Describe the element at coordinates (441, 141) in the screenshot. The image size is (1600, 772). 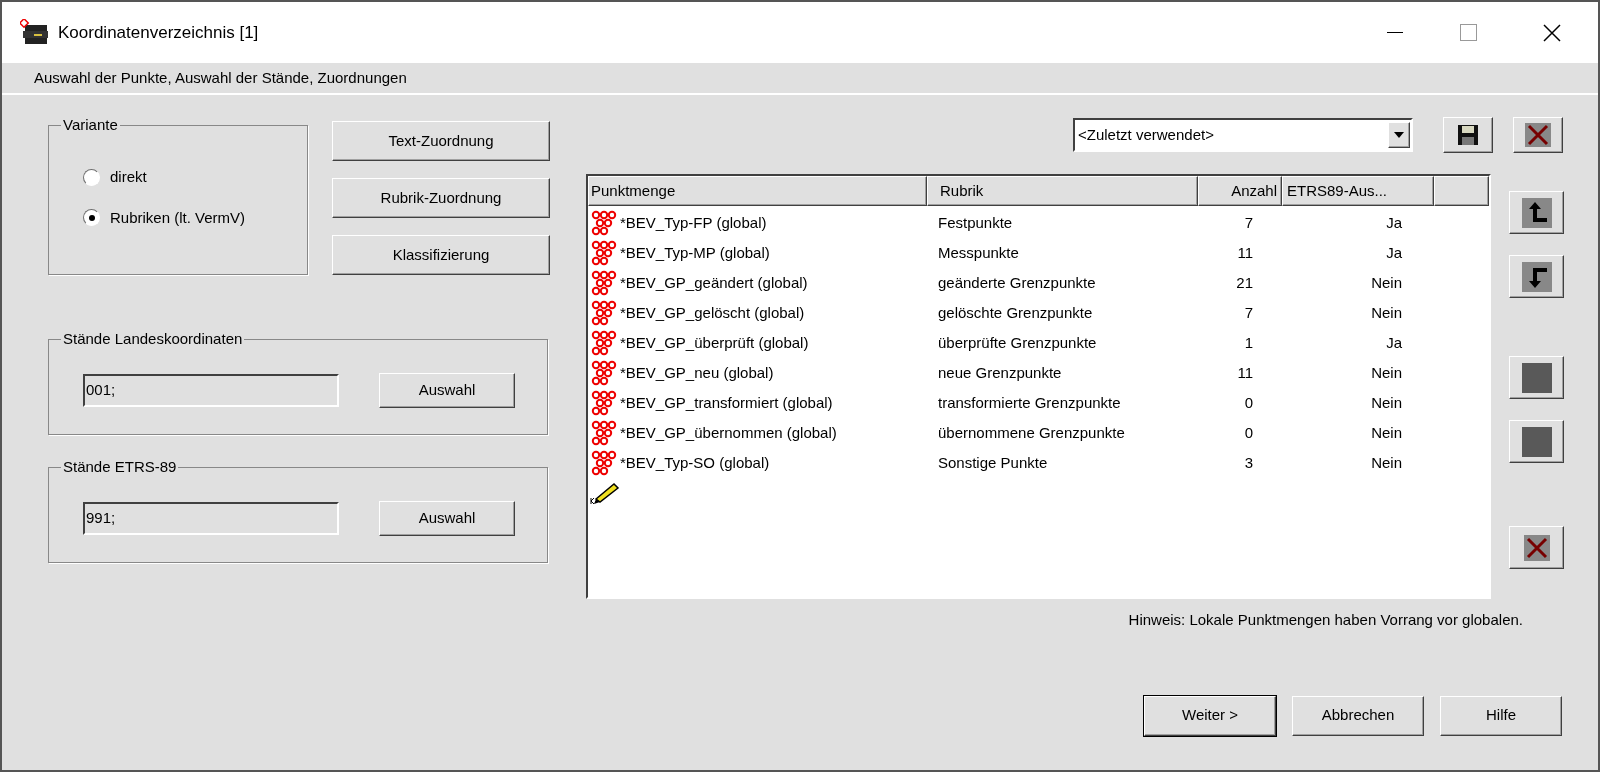
I see `assign-button: Text-Zuordnung` at that location.